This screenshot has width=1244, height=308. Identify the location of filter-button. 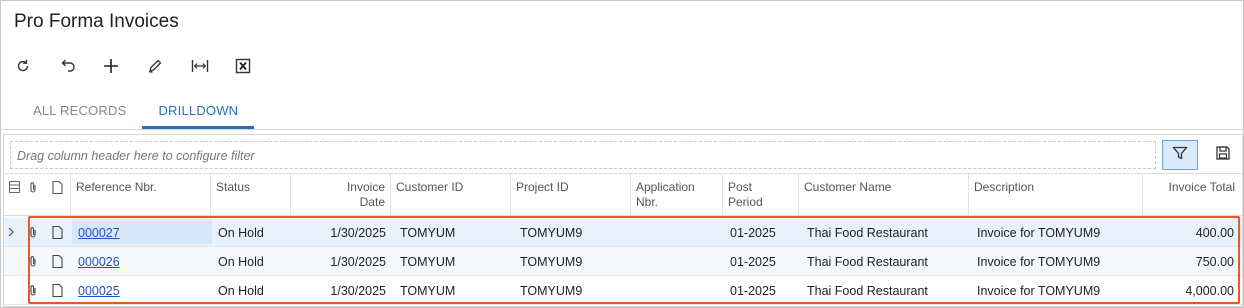
(1180, 155).